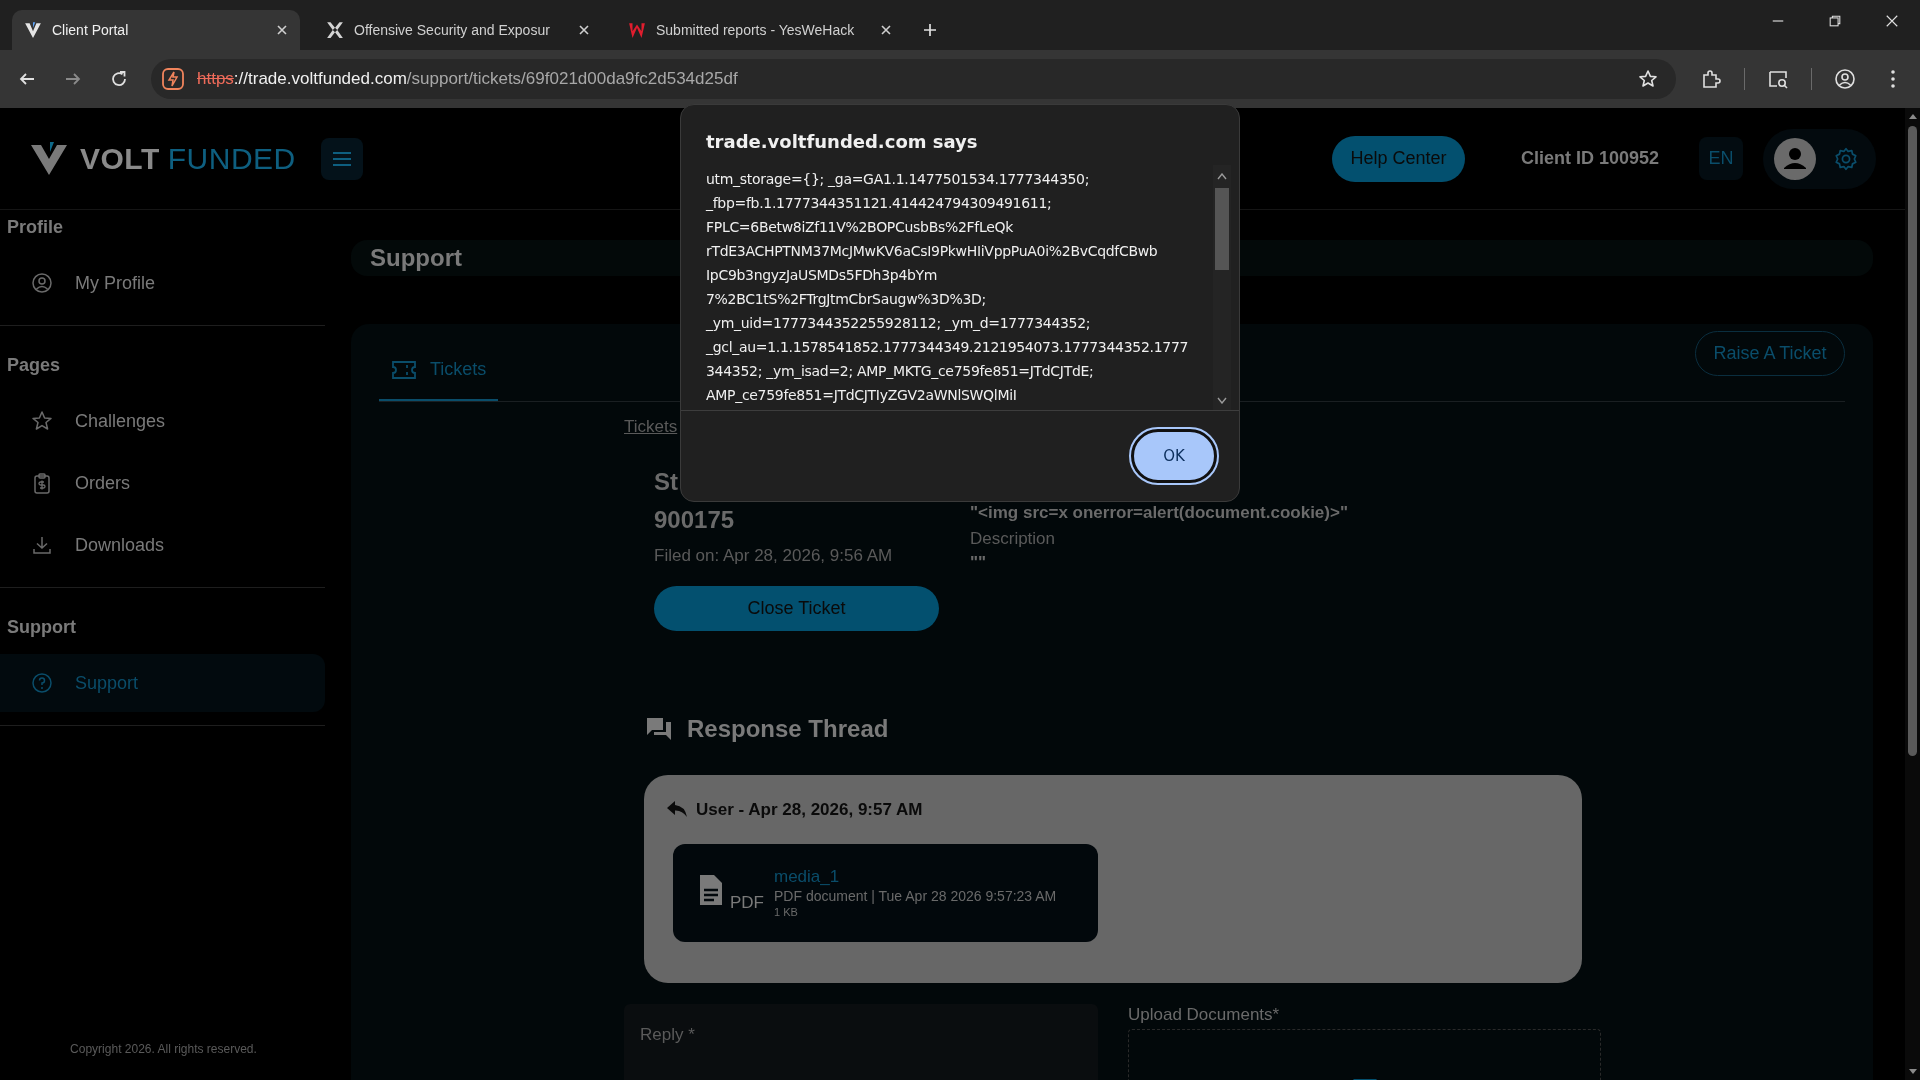 This screenshot has width=1920, height=1080. Describe the element at coordinates (42, 545) in the screenshot. I see `download-icon` at that location.